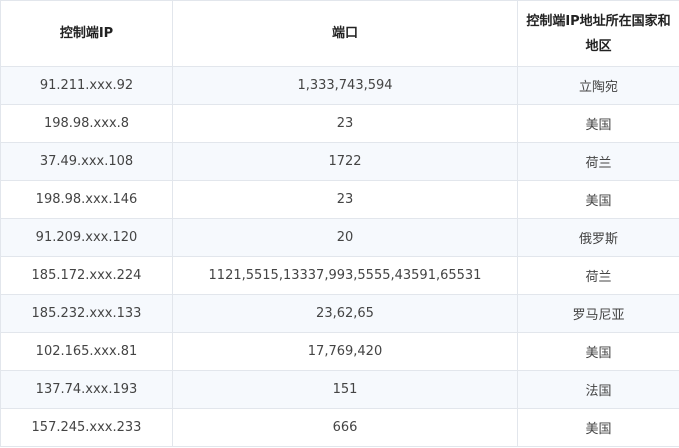  I want to click on table-row: 37.49.xxx.108 1722 荷兰, so click(339, 161).